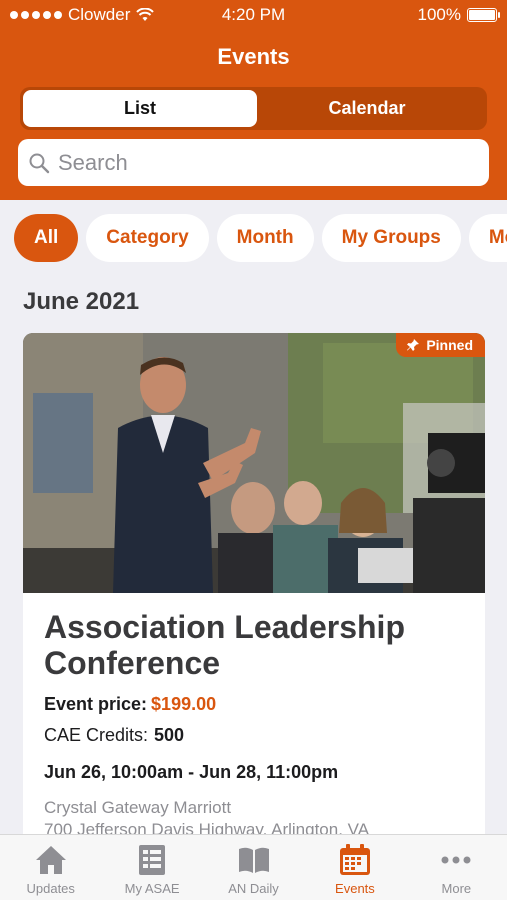  I want to click on filter-chip-month: Month, so click(265, 238).